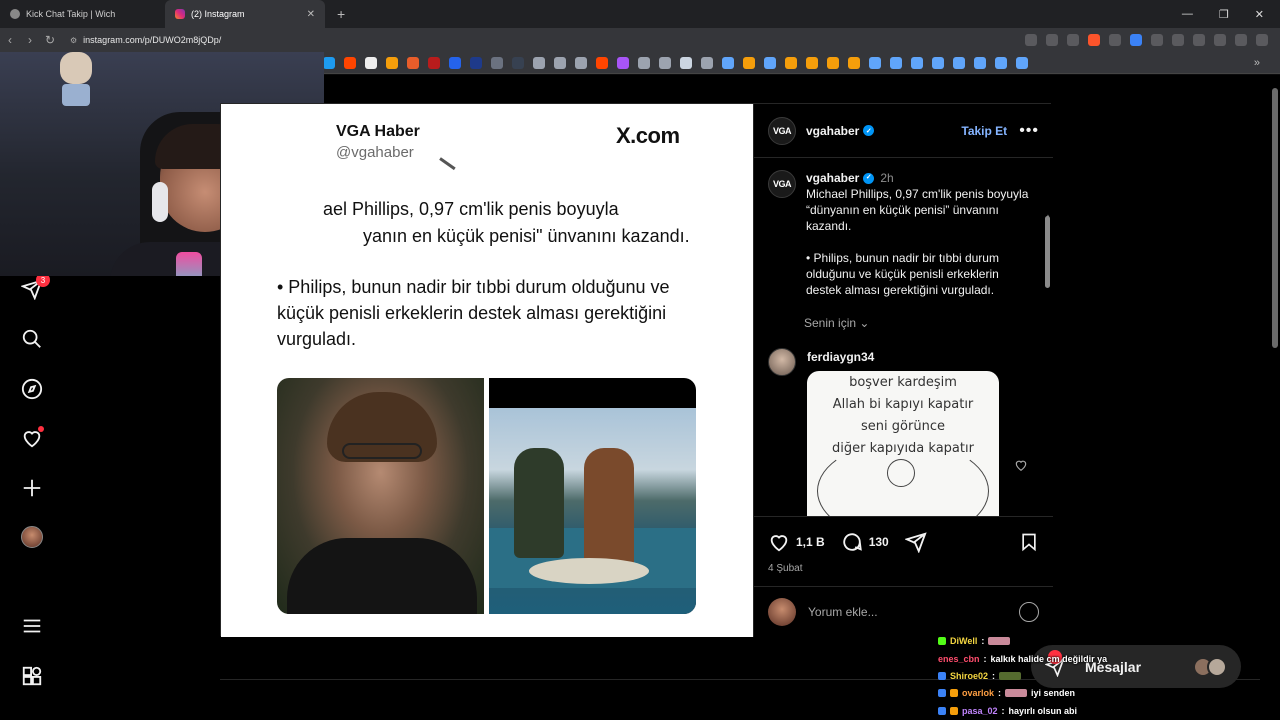 The image size is (1280, 720). What do you see at coordinates (796, 542) in the screenshot?
I see `like-button: 1,1 B` at bounding box center [796, 542].